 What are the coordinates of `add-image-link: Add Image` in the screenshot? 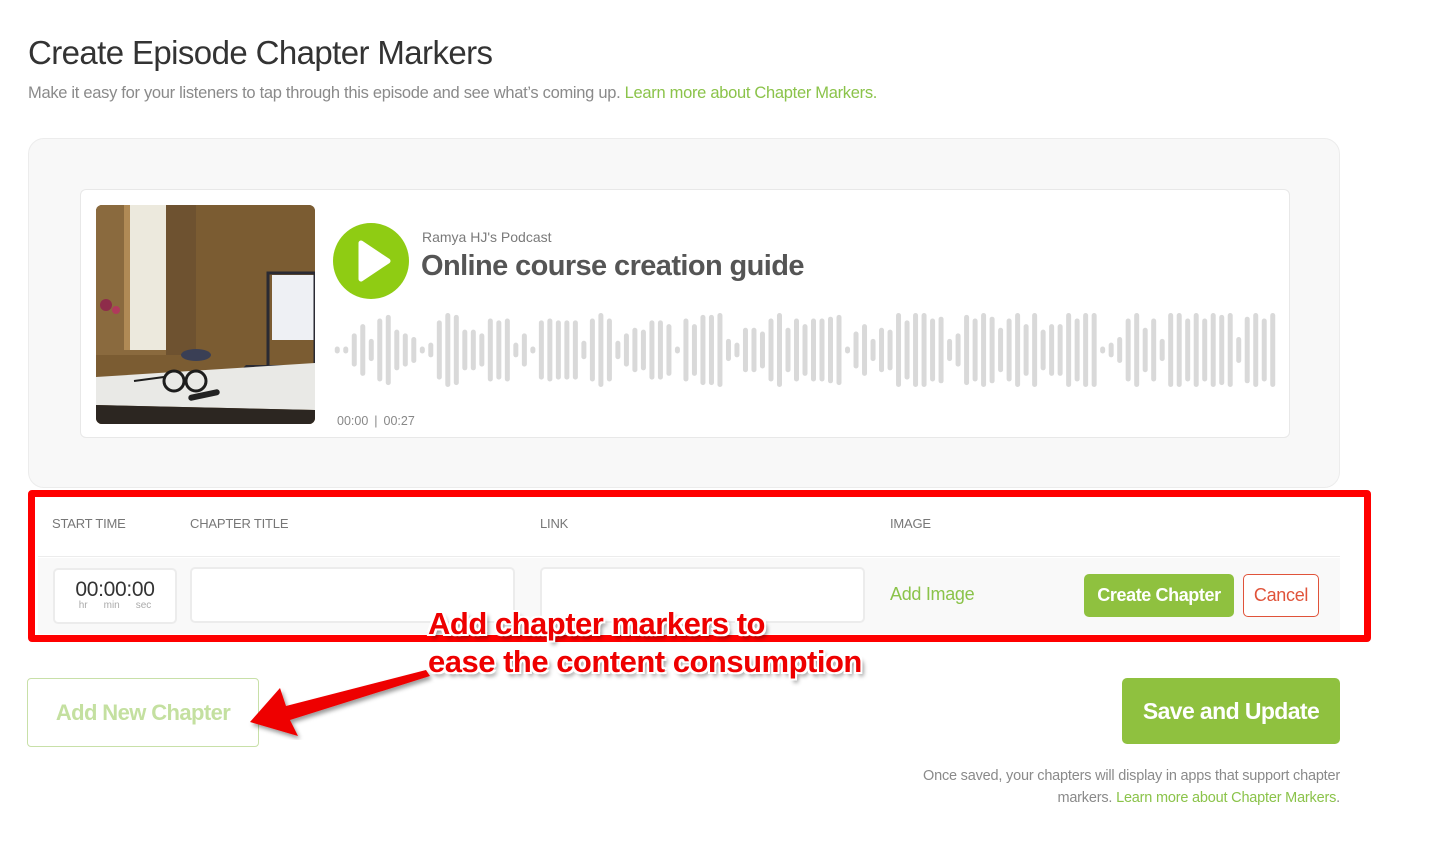 It's located at (932, 594).